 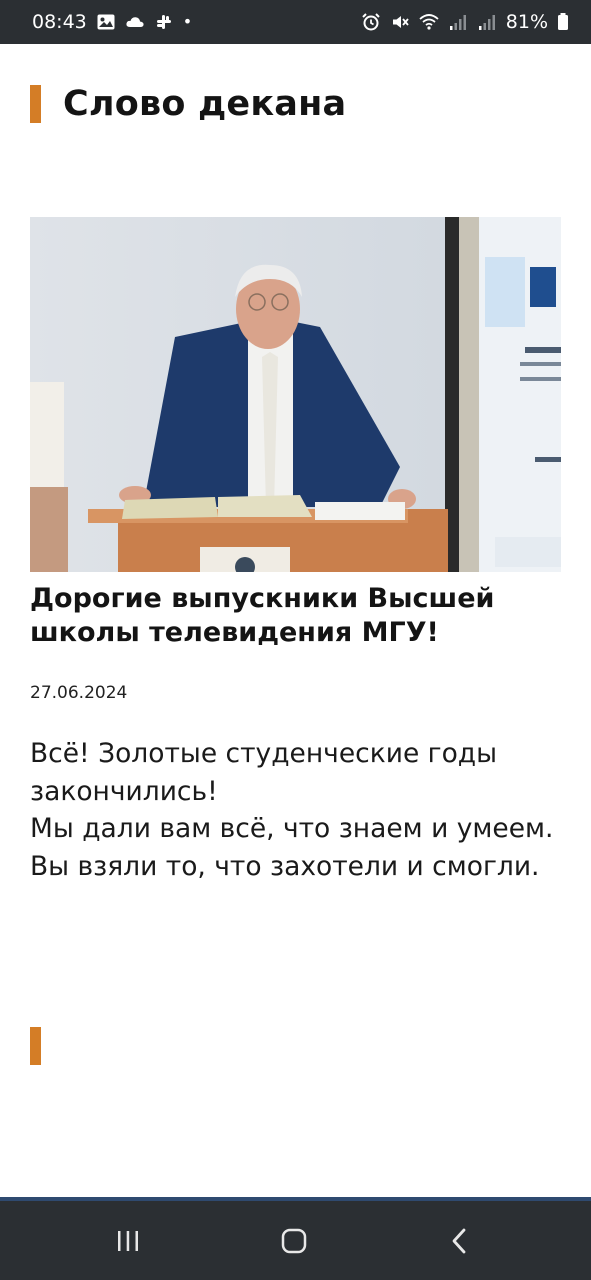 What do you see at coordinates (292, 828) in the screenshot?
I see `paragraph: Мы дали вам всё, что знаем и умеем.` at bounding box center [292, 828].